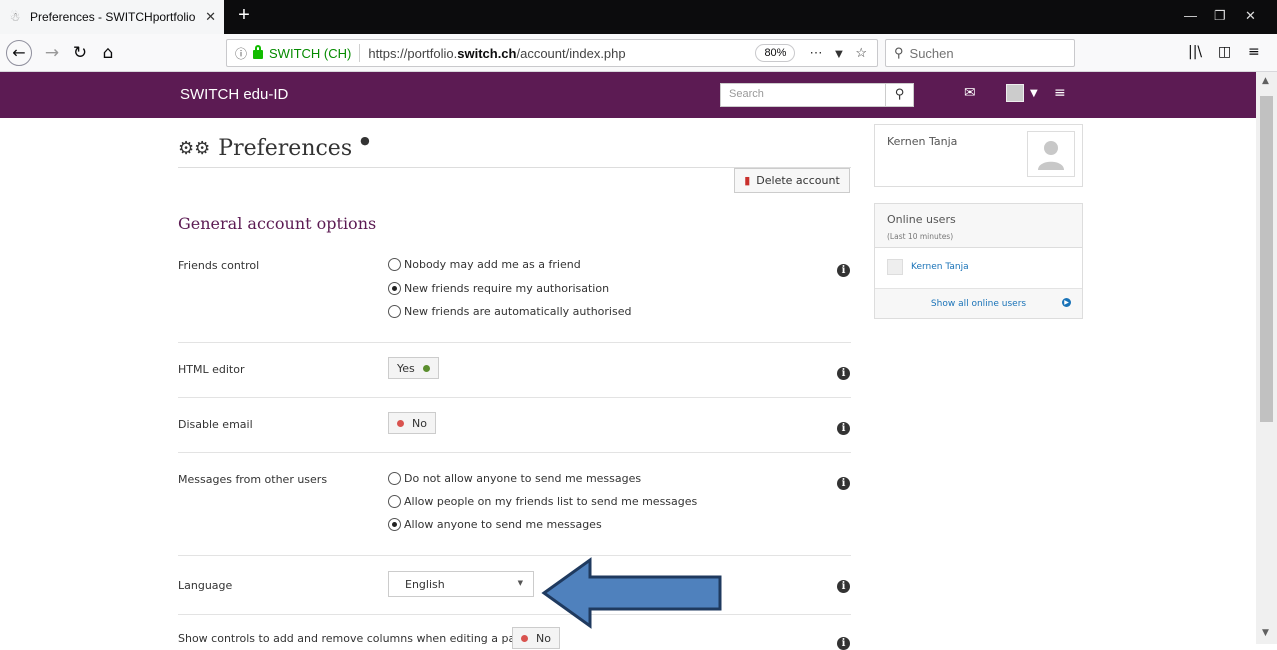 Image resolution: width=1277 pixels, height=650 pixels. Describe the element at coordinates (1265, 81) in the screenshot. I see `scroll-up-icon: ▲` at that location.